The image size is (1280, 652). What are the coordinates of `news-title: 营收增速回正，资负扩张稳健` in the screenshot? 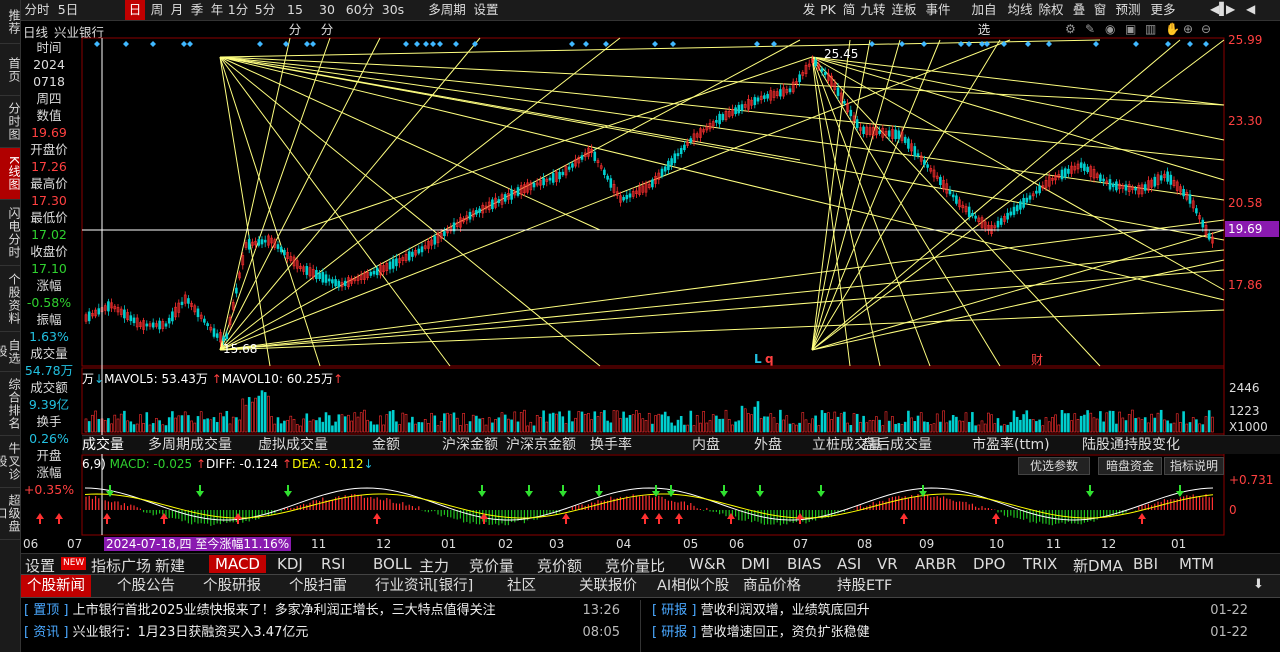 It's located at (785, 632).